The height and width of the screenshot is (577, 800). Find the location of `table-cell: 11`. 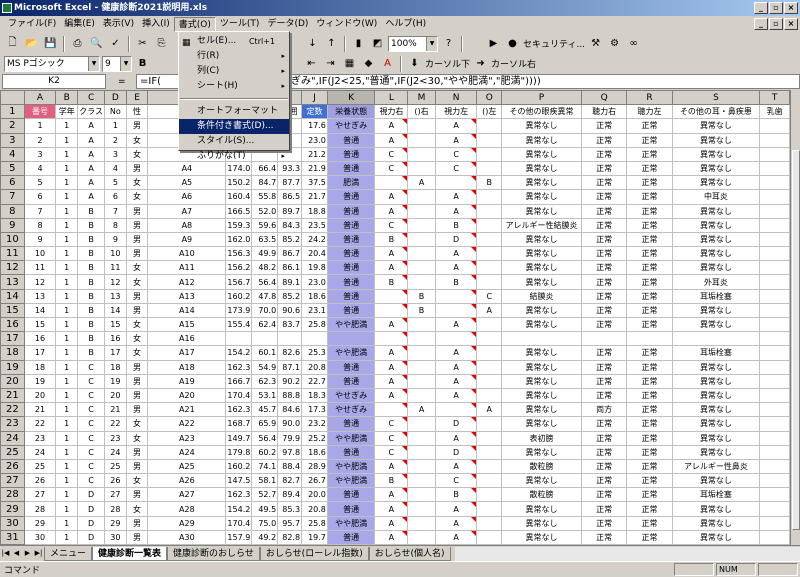

table-cell: 11 is located at coordinates (40, 268).